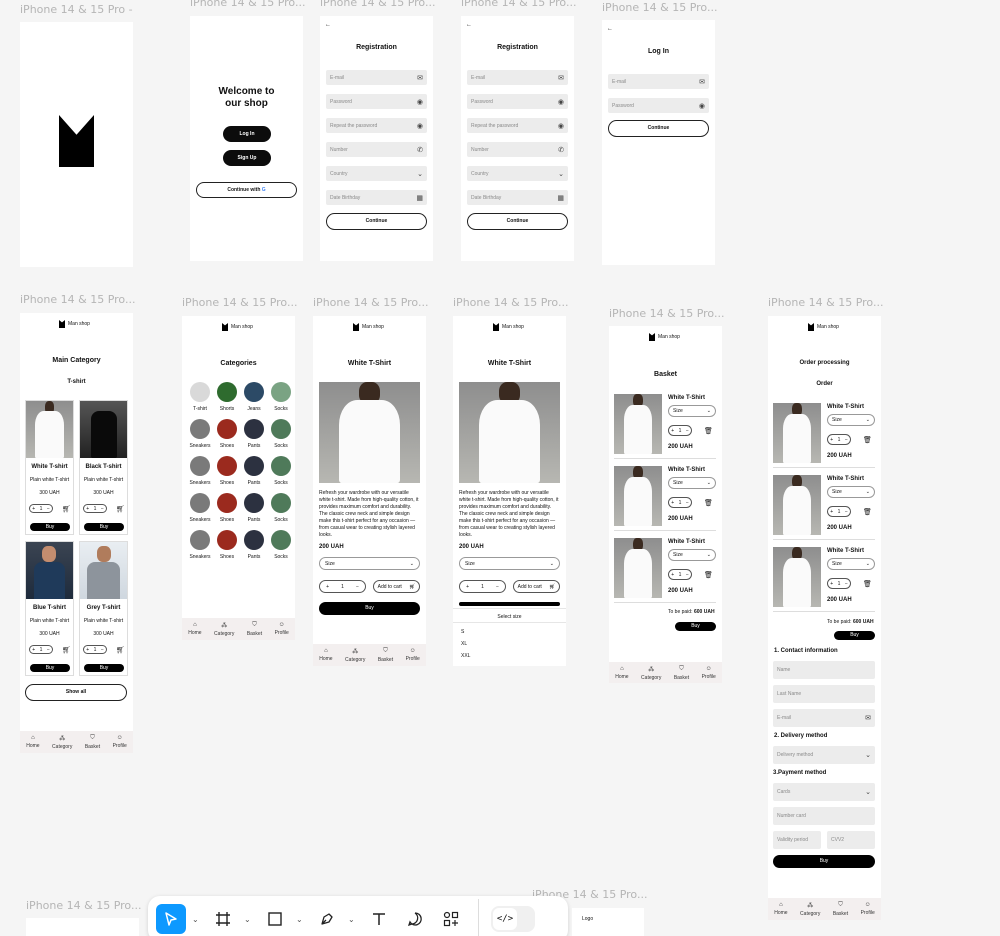 This screenshot has height=936, width=1000. I want to click on delivery-select: Delivery method ⌄, so click(824, 755).